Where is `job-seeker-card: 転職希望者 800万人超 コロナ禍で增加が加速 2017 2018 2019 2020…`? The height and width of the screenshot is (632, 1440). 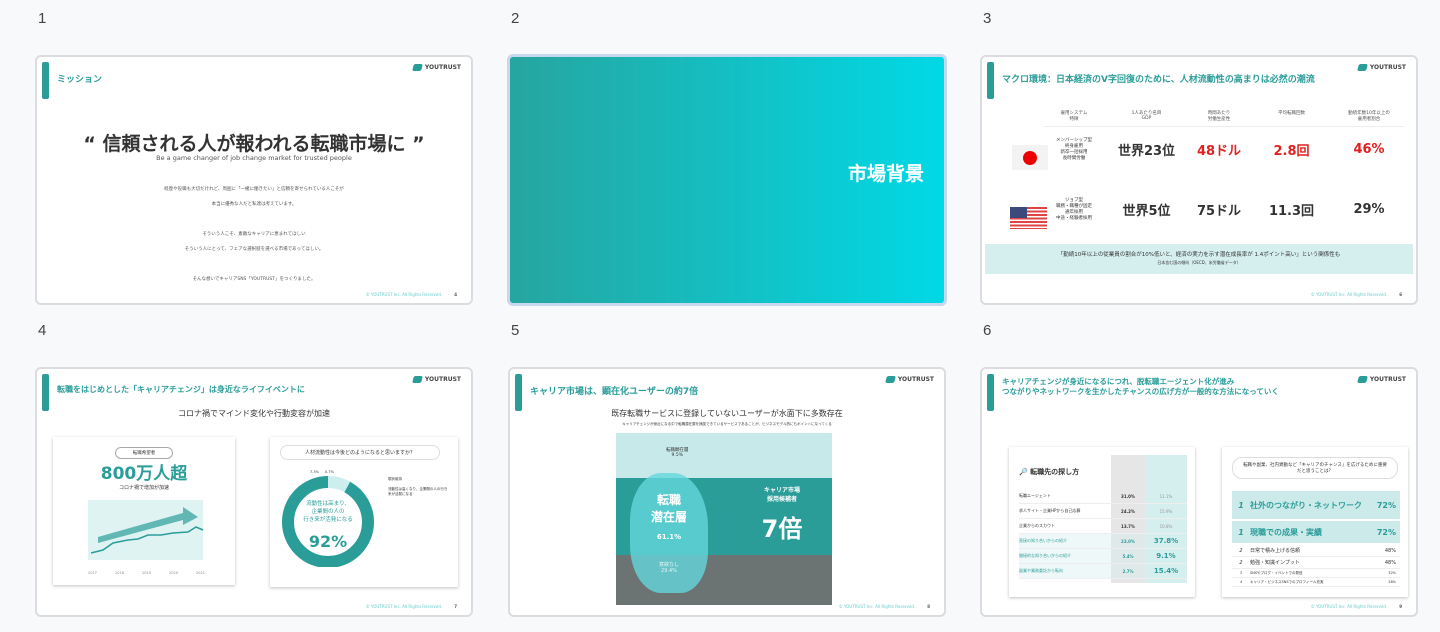
job-seeker-card: 転職希望者 800万人超 コロナ禍で增加が加速 2017 2018 2019 2020… is located at coordinates (144, 511).